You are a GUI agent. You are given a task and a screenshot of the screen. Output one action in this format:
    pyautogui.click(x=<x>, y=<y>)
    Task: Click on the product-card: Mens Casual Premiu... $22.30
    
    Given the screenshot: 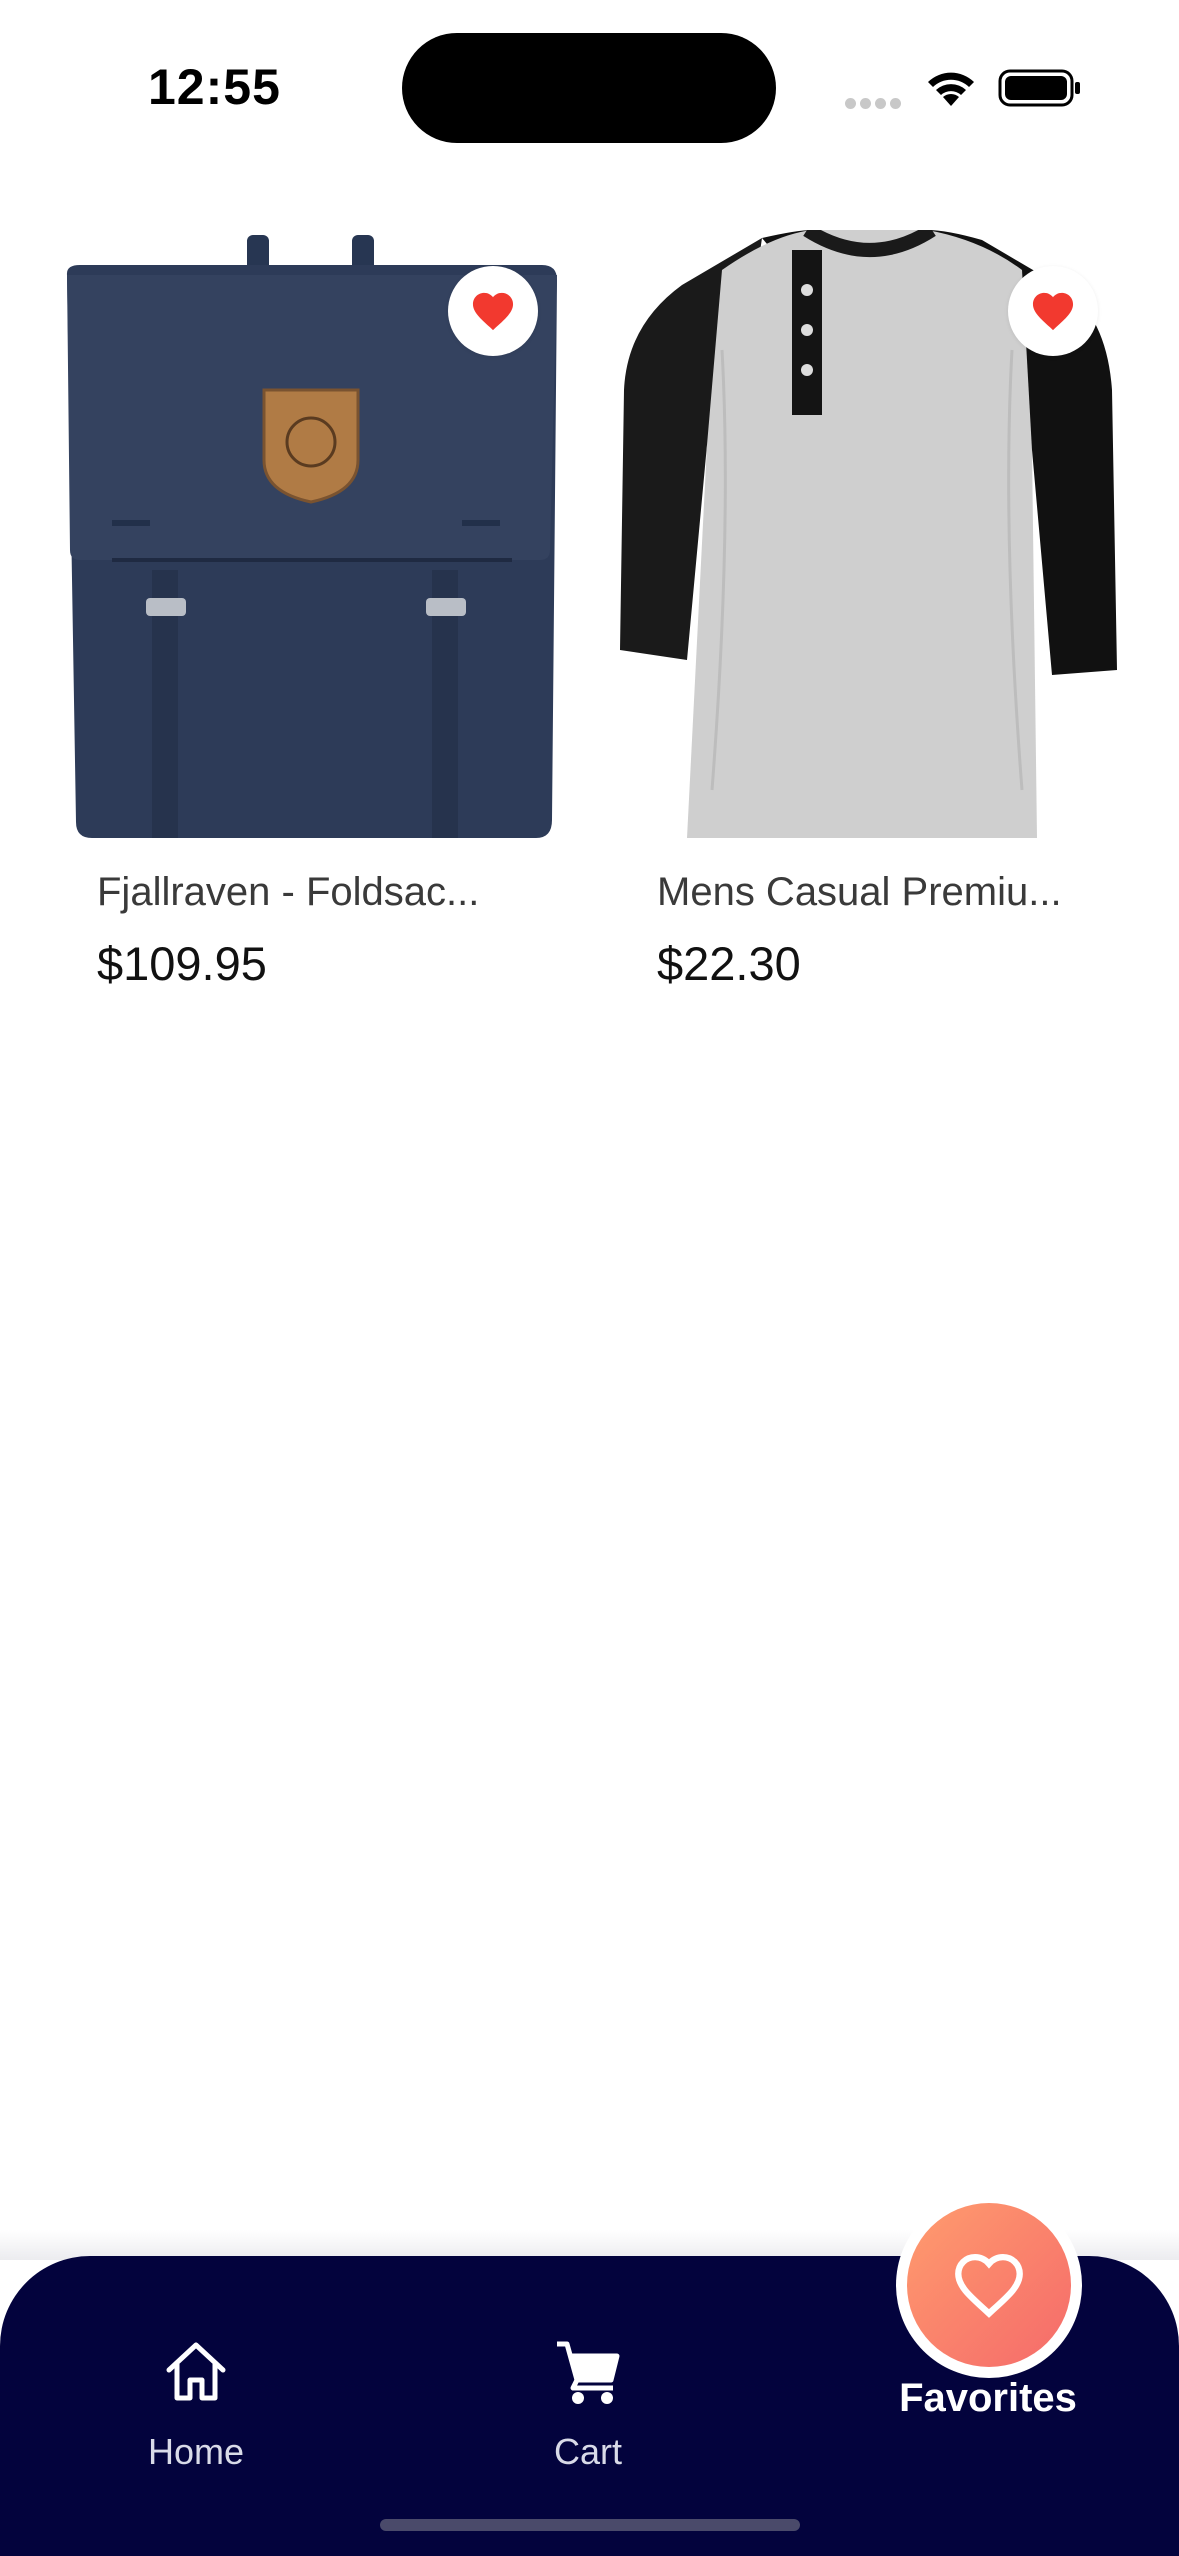 What is the action you would take?
    pyautogui.click(x=867, y=610)
    